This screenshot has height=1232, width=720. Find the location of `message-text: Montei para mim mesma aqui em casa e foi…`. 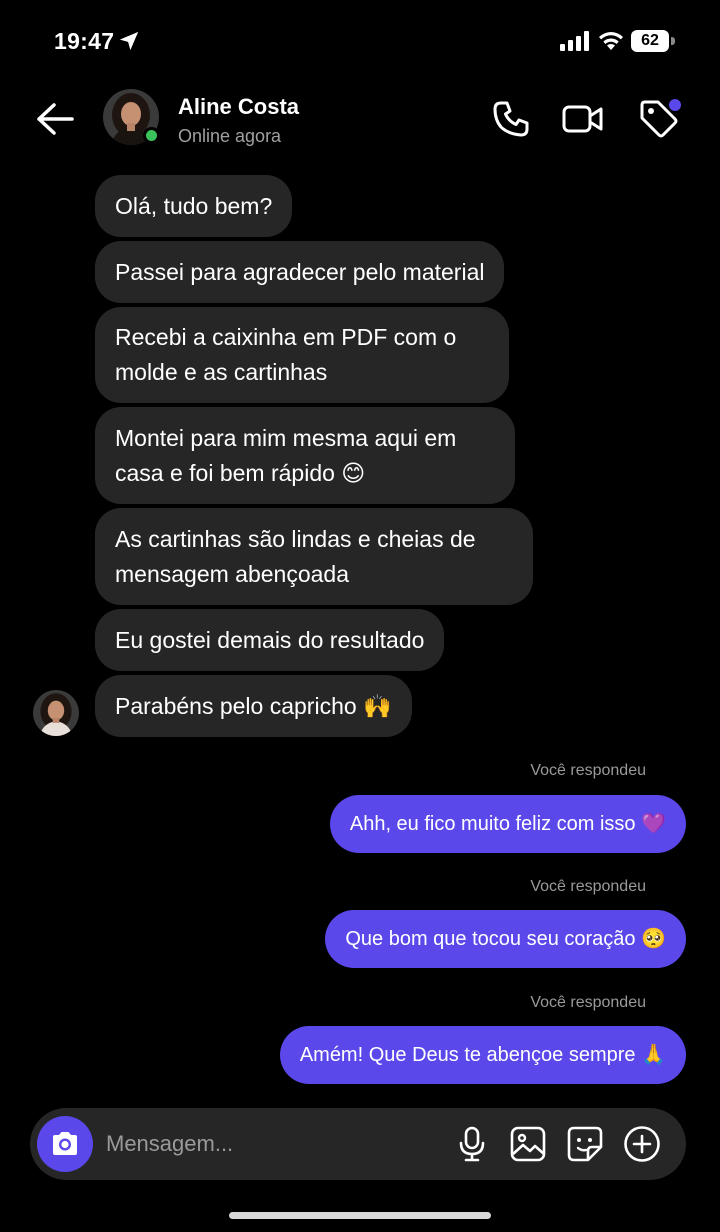

message-text: Montei para mim mesma aqui em casa e foi… is located at coordinates (286, 455).